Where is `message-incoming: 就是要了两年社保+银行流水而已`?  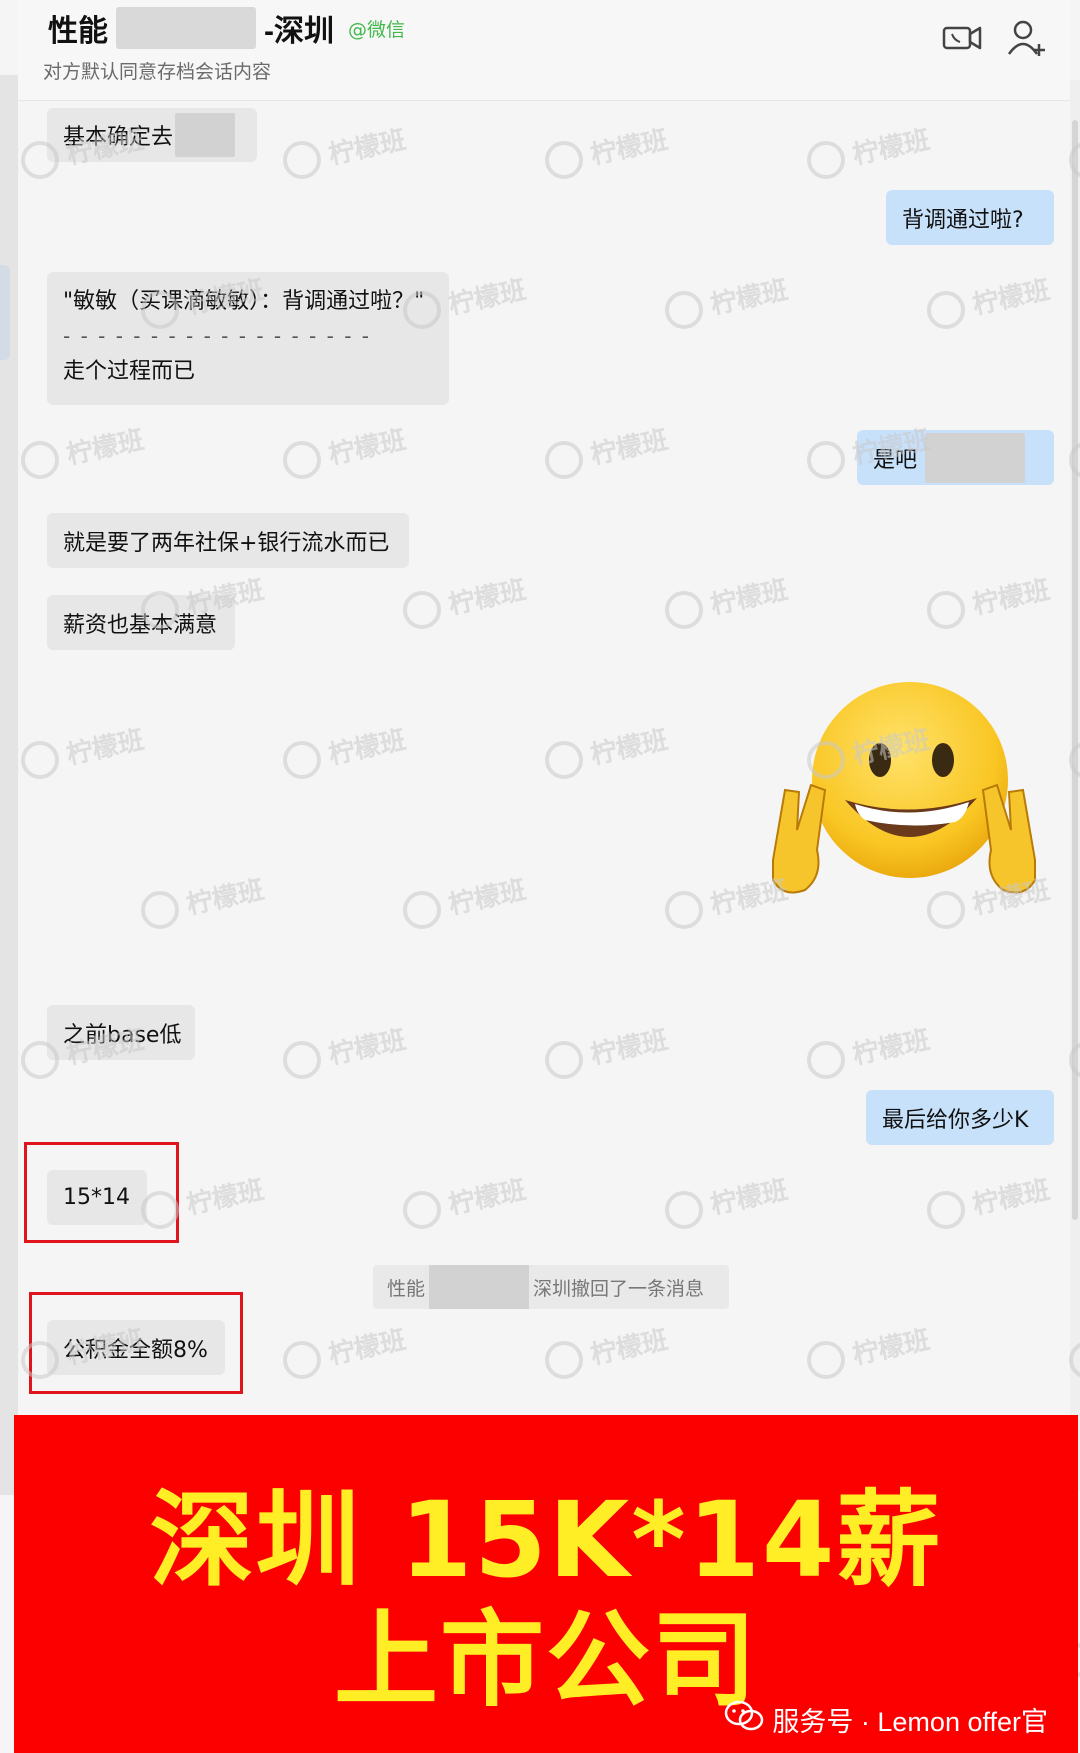 message-incoming: 就是要了两年社保+银行流水而已 is located at coordinates (228, 540).